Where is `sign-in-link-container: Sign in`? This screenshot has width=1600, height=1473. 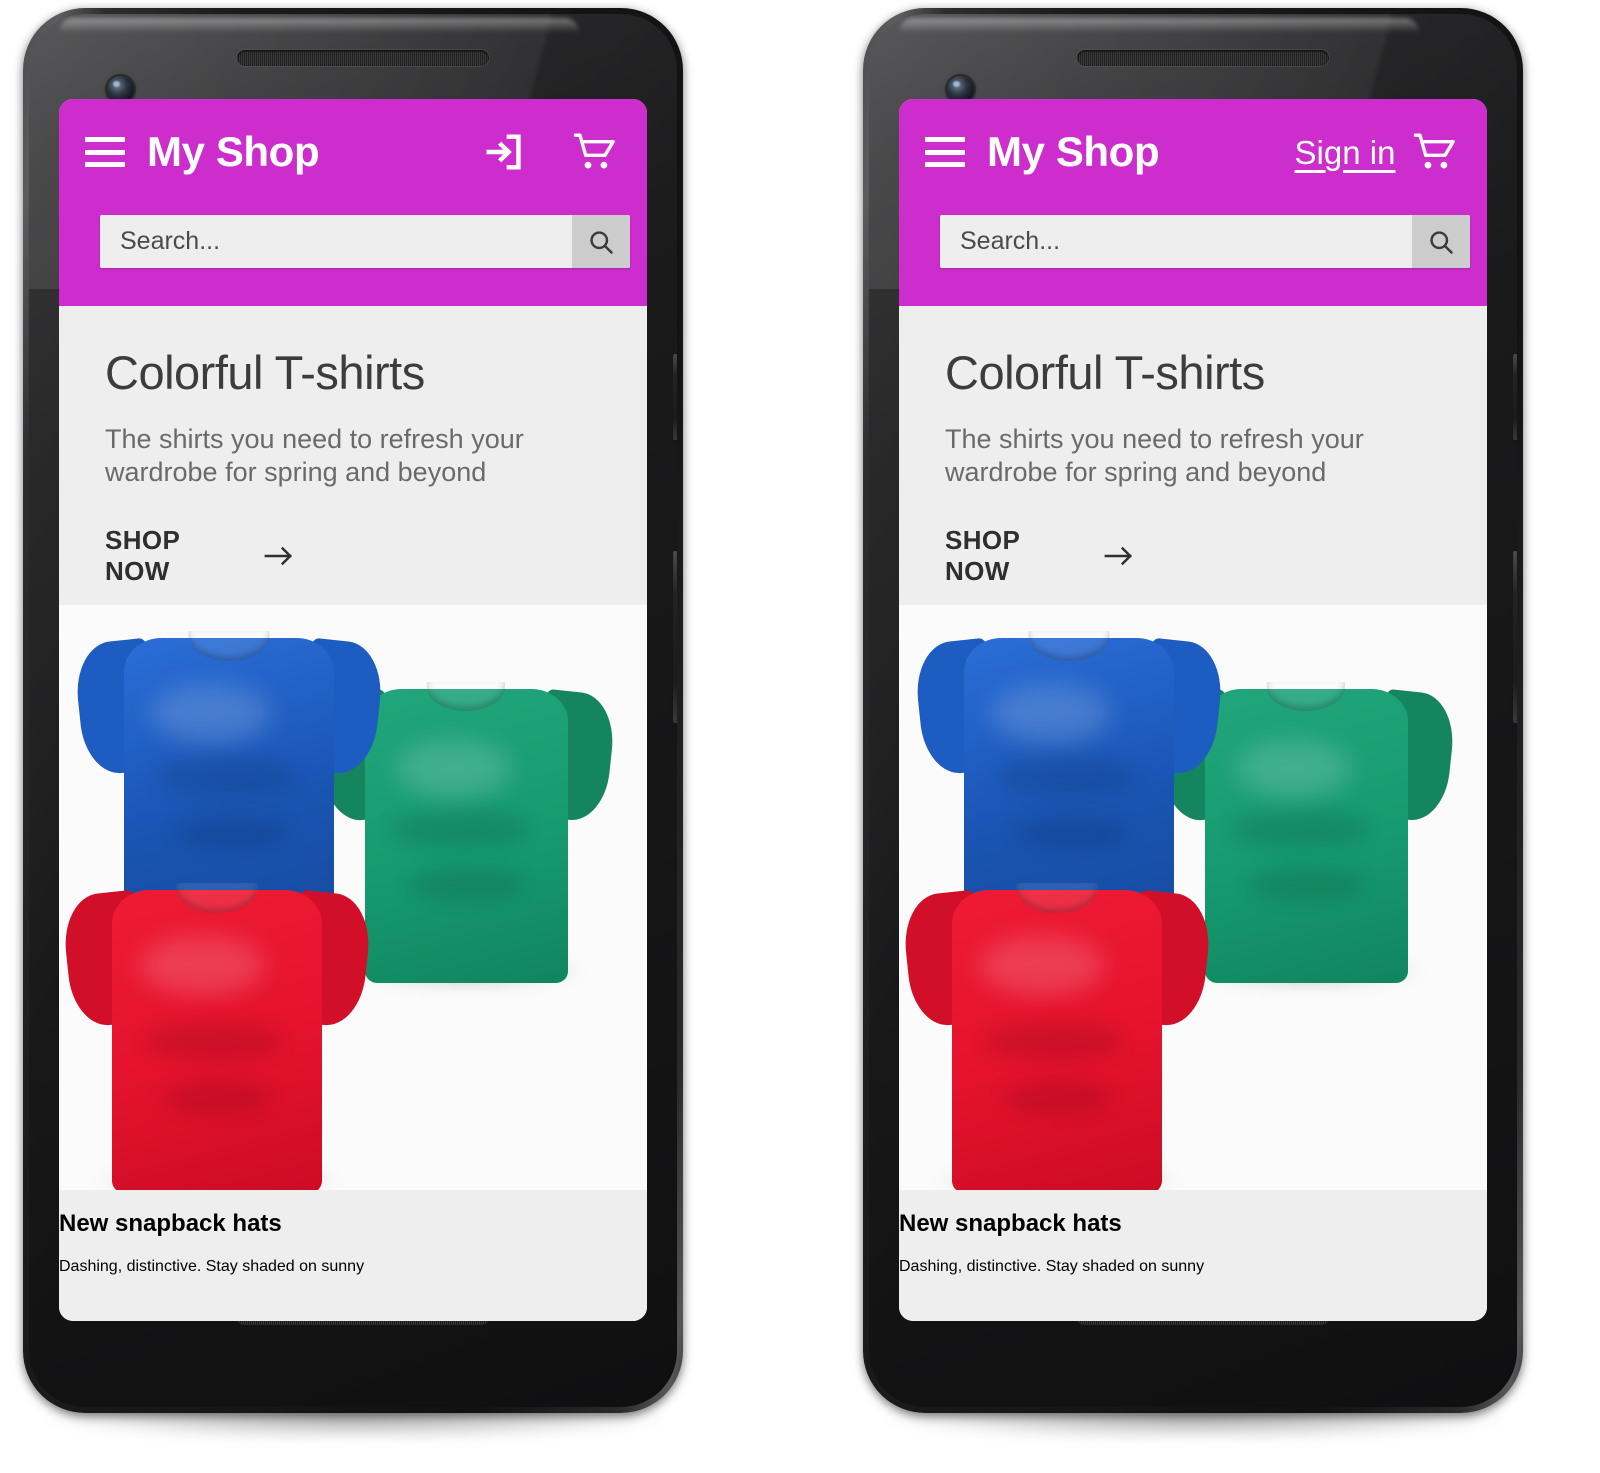 sign-in-link-container: Sign in is located at coordinates (1345, 152).